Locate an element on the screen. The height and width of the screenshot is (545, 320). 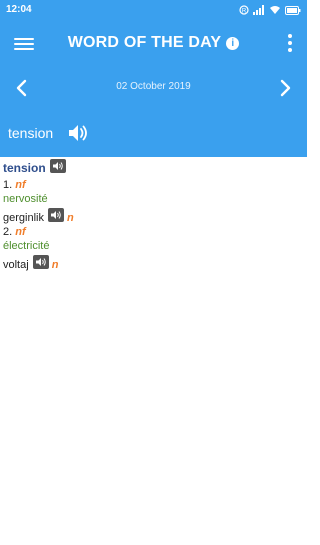
status-time: 12:04 is located at coordinates (19, 9).